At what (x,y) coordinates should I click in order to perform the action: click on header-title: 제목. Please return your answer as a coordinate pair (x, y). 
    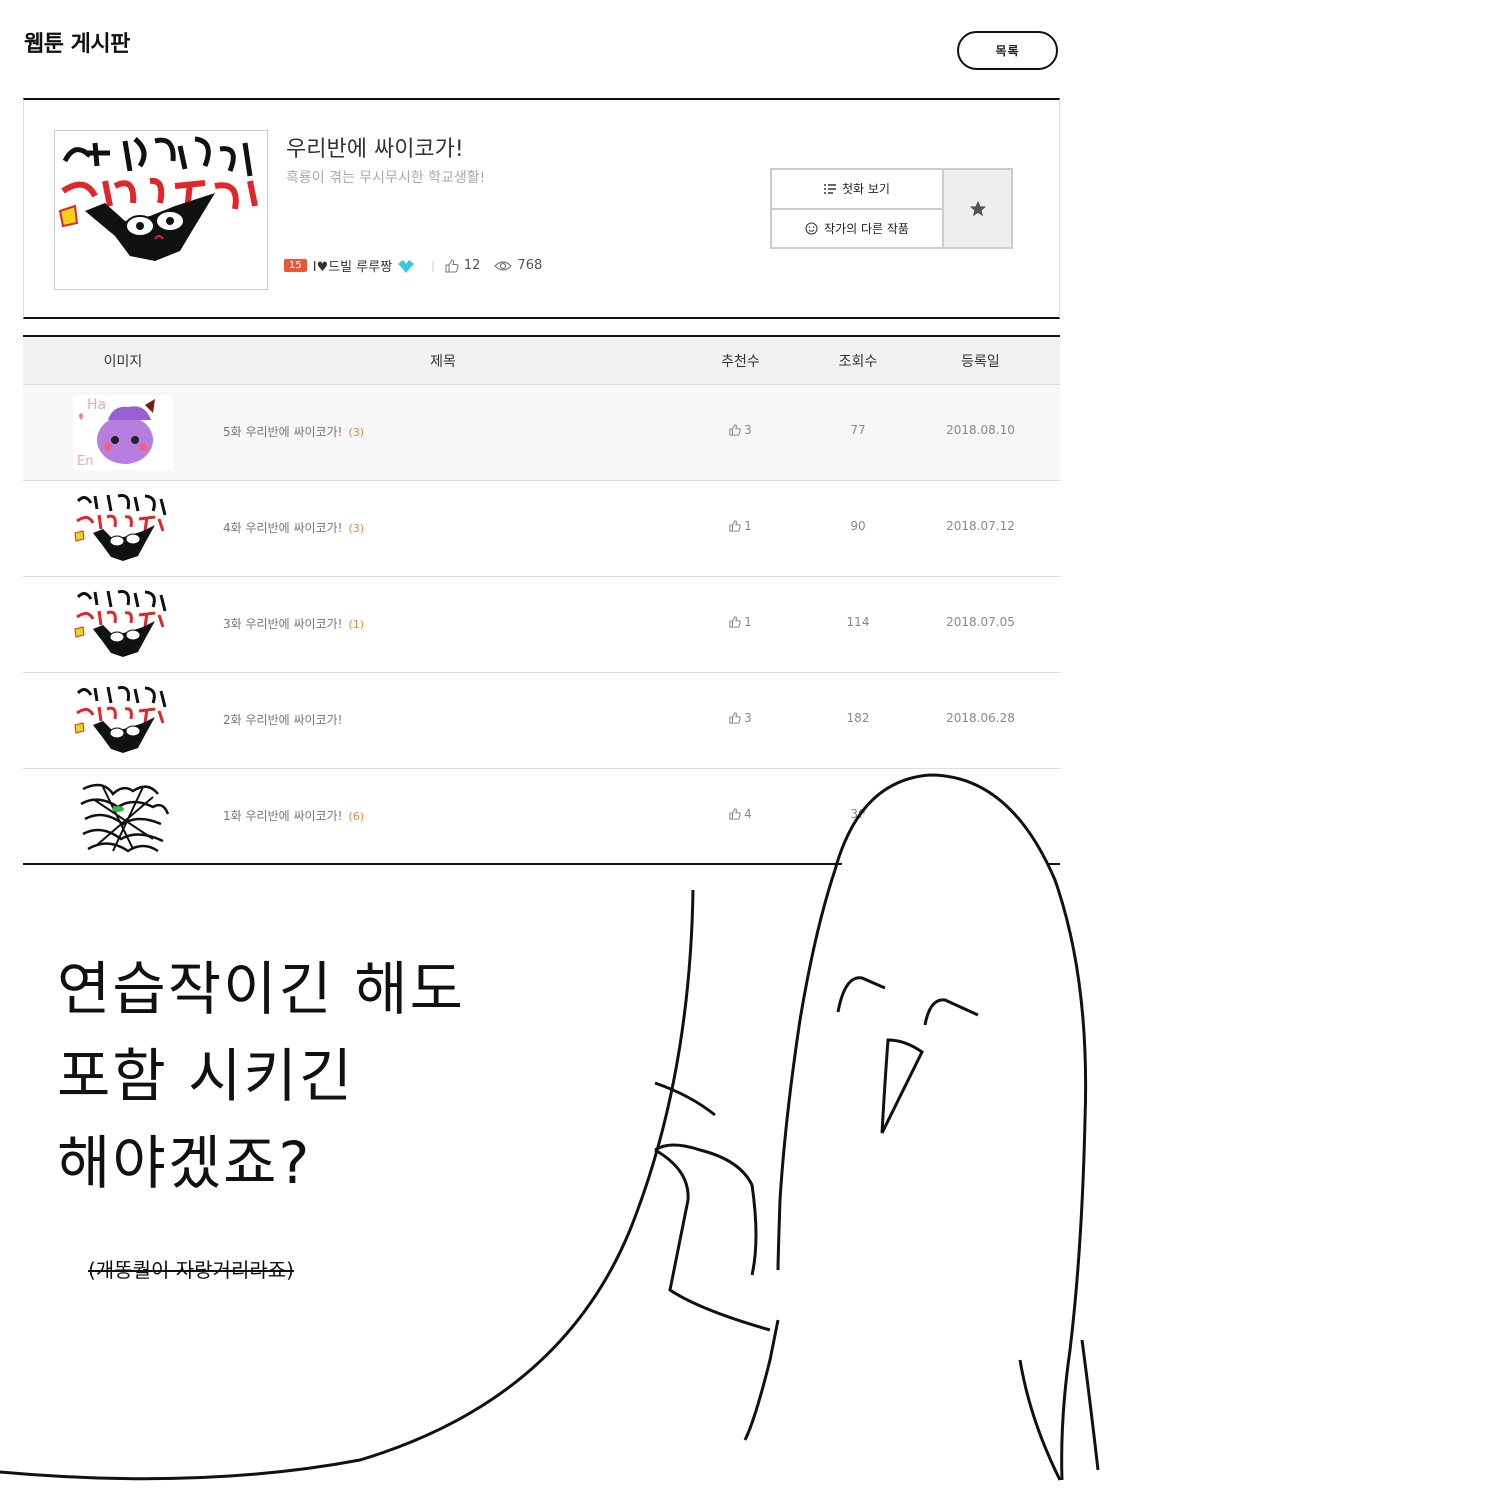
    Looking at the image, I should click on (443, 362).